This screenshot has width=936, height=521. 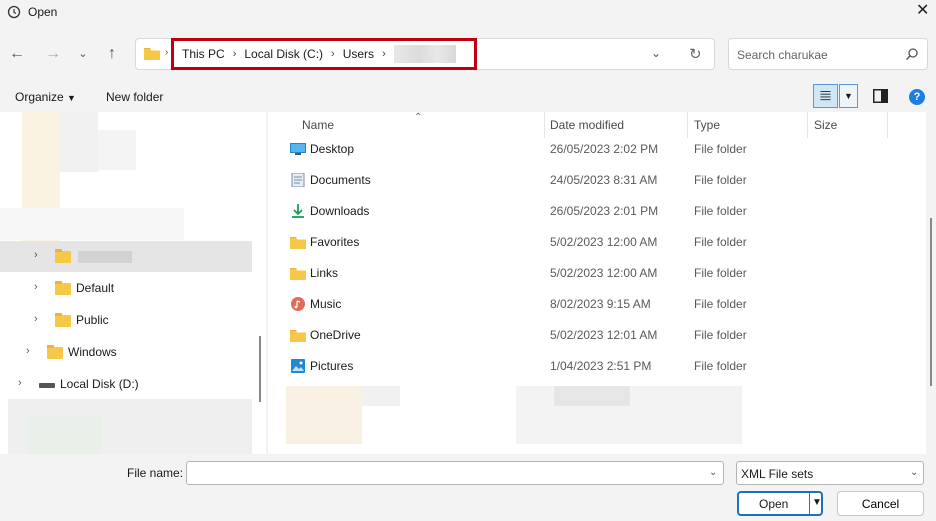 What do you see at coordinates (126, 320) in the screenshot?
I see `tree-item-public: › Public` at bounding box center [126, 320].